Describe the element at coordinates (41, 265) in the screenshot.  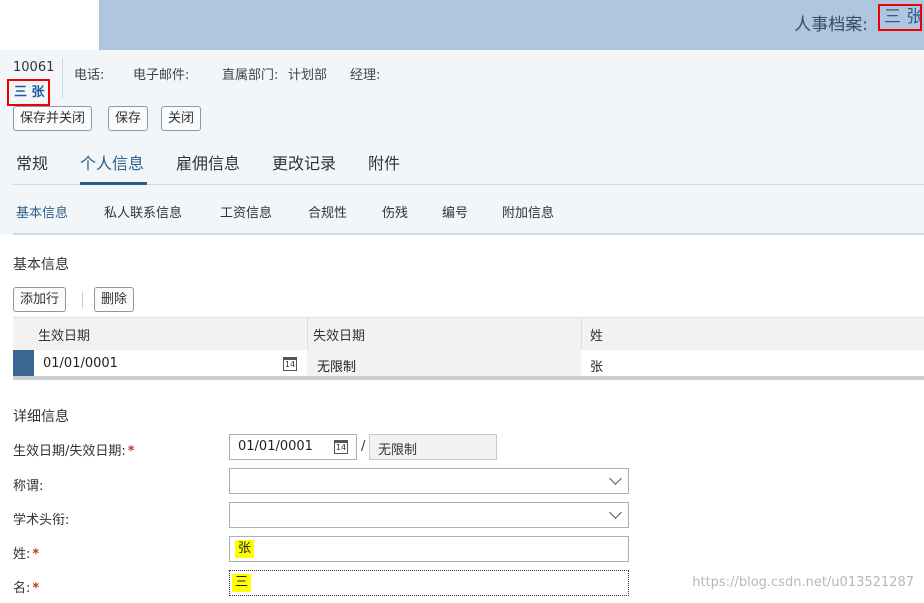
I see `basic-info-title: 基本信息` at that location.